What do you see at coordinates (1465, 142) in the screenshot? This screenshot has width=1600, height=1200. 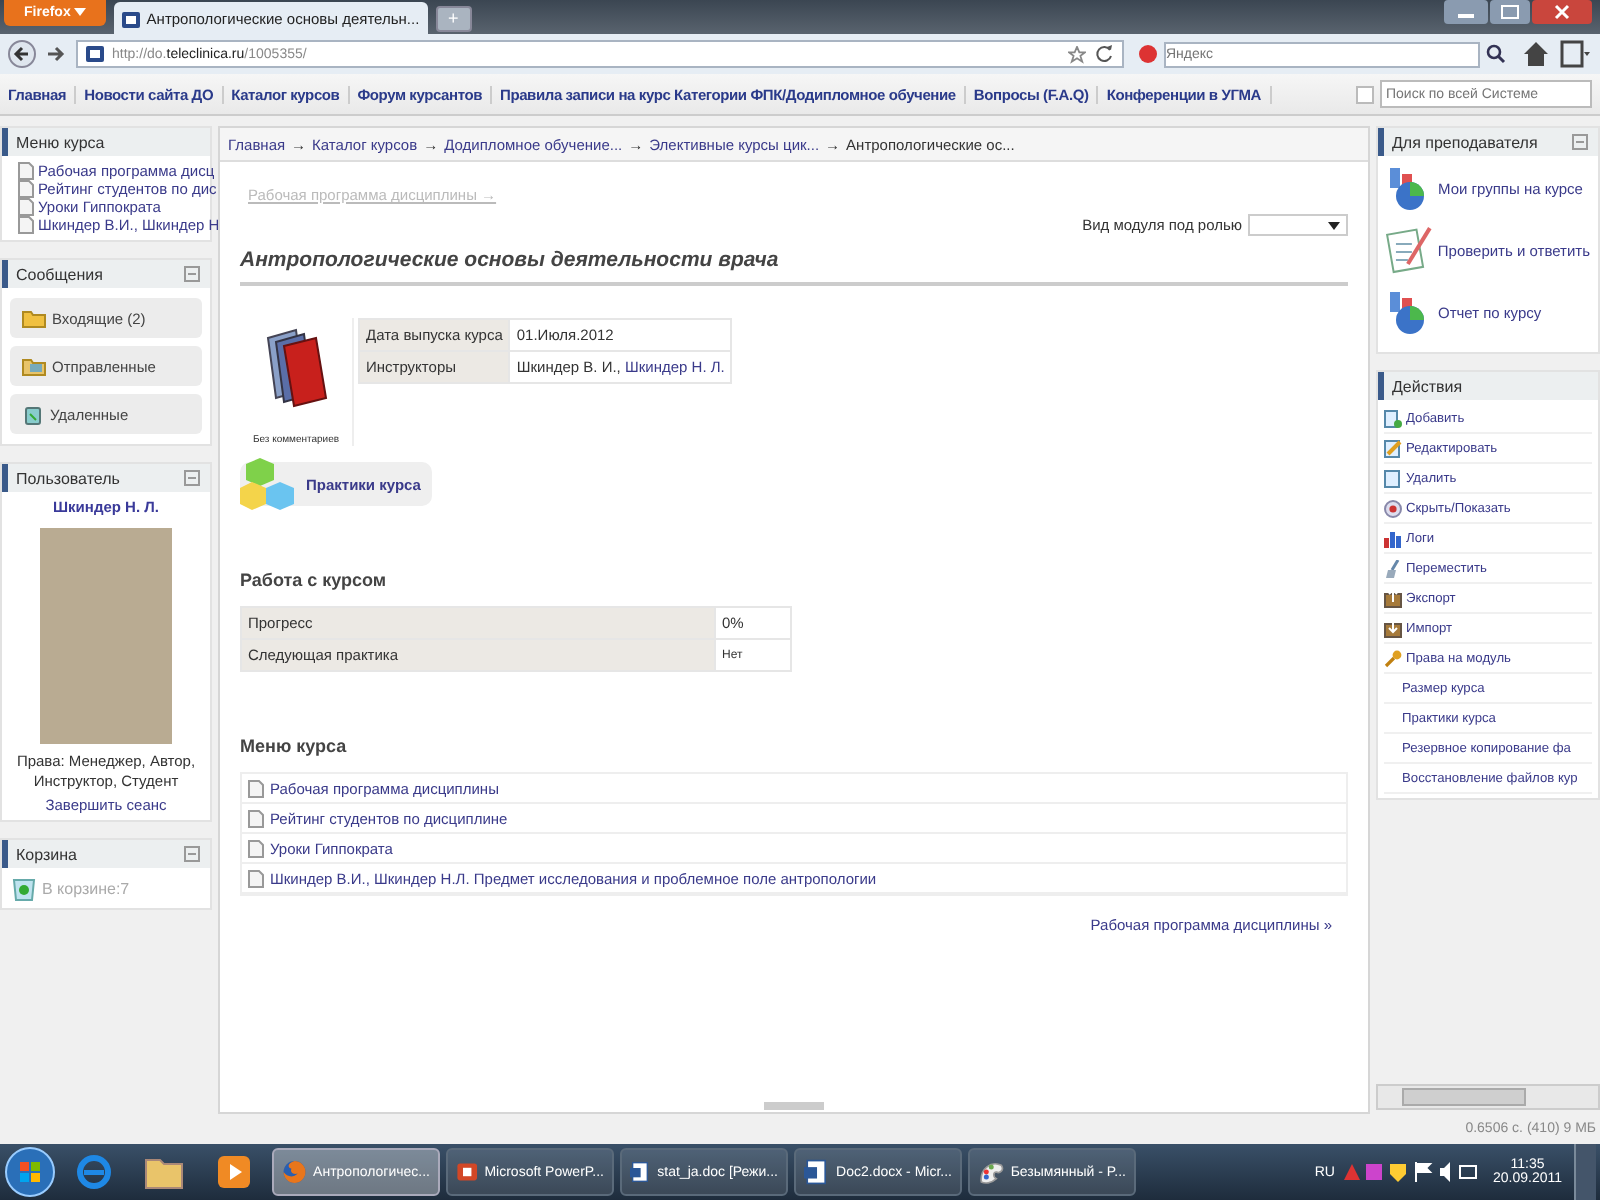 I see `block-title: Для преподавателя` at bounding box center [1465, 142].